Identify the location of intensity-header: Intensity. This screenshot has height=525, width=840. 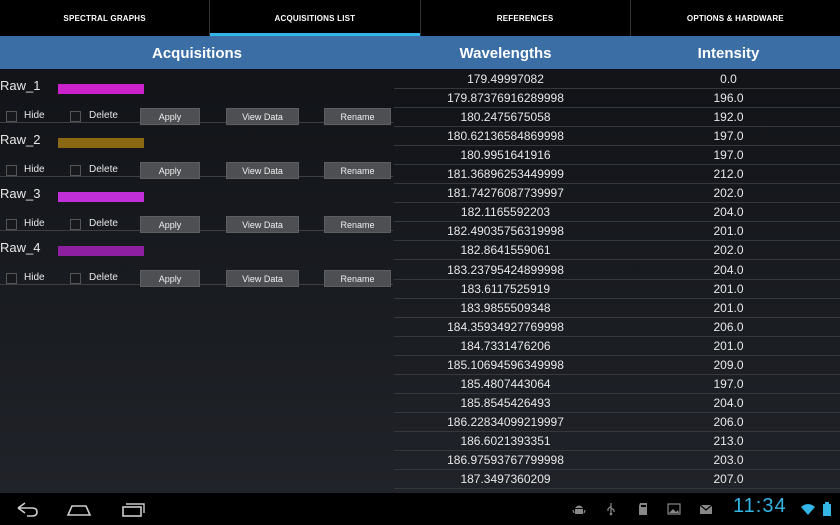
(728, 53).